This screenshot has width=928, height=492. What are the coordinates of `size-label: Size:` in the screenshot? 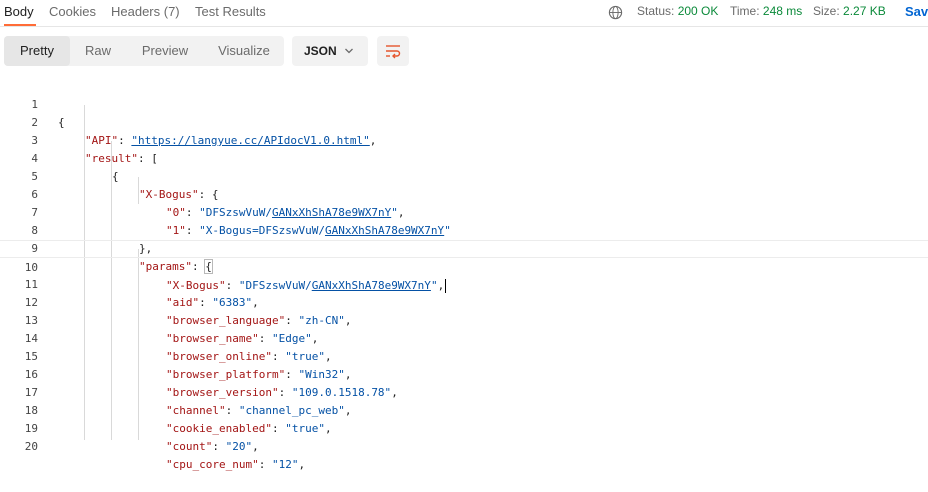 It's located at (826, 11).